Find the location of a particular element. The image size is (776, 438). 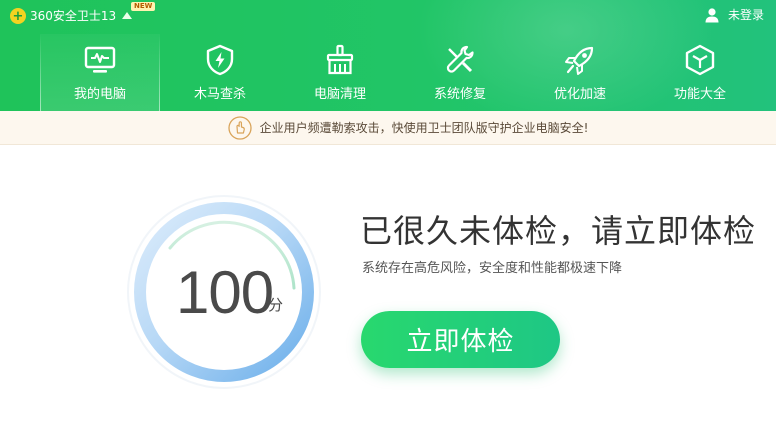

score-unit: 分 is located at coordinates (276, 305).